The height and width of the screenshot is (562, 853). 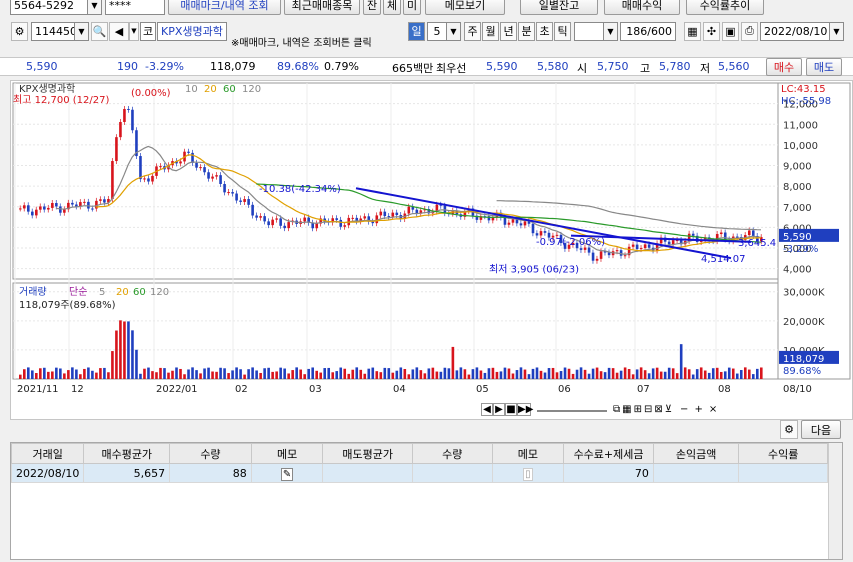 What do you see at coordinates (642, 7) in the screenshot?
I see `trade-profit-button: 매매수익` at bounding box center [642, 7].